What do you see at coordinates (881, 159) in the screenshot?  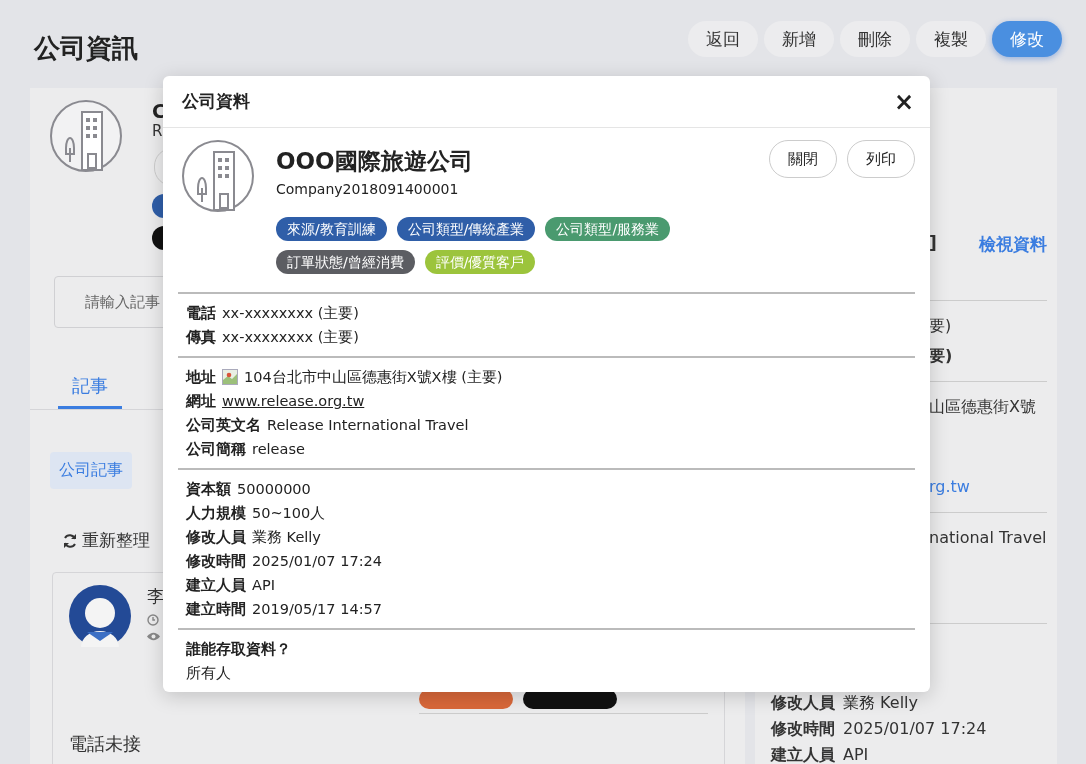 I see `dialog-button: 列印` at bounding box center [881, 159].